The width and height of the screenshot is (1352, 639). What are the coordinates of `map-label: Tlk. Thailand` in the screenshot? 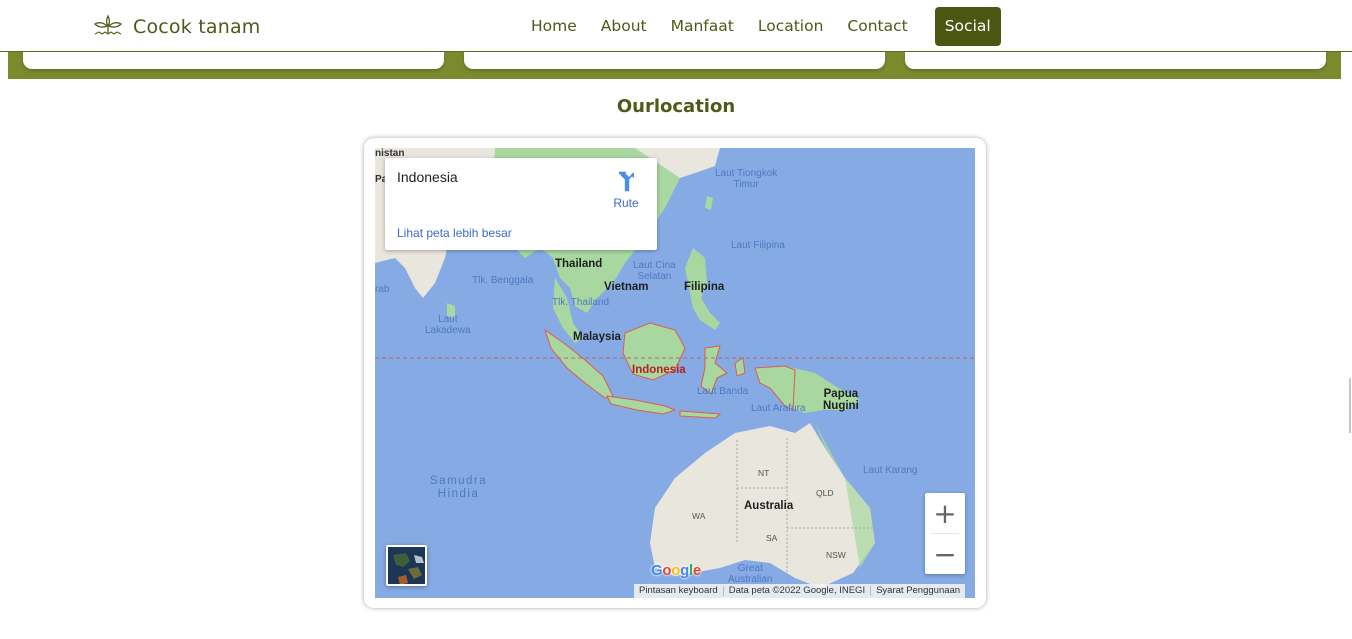 It's located at (581, 302).